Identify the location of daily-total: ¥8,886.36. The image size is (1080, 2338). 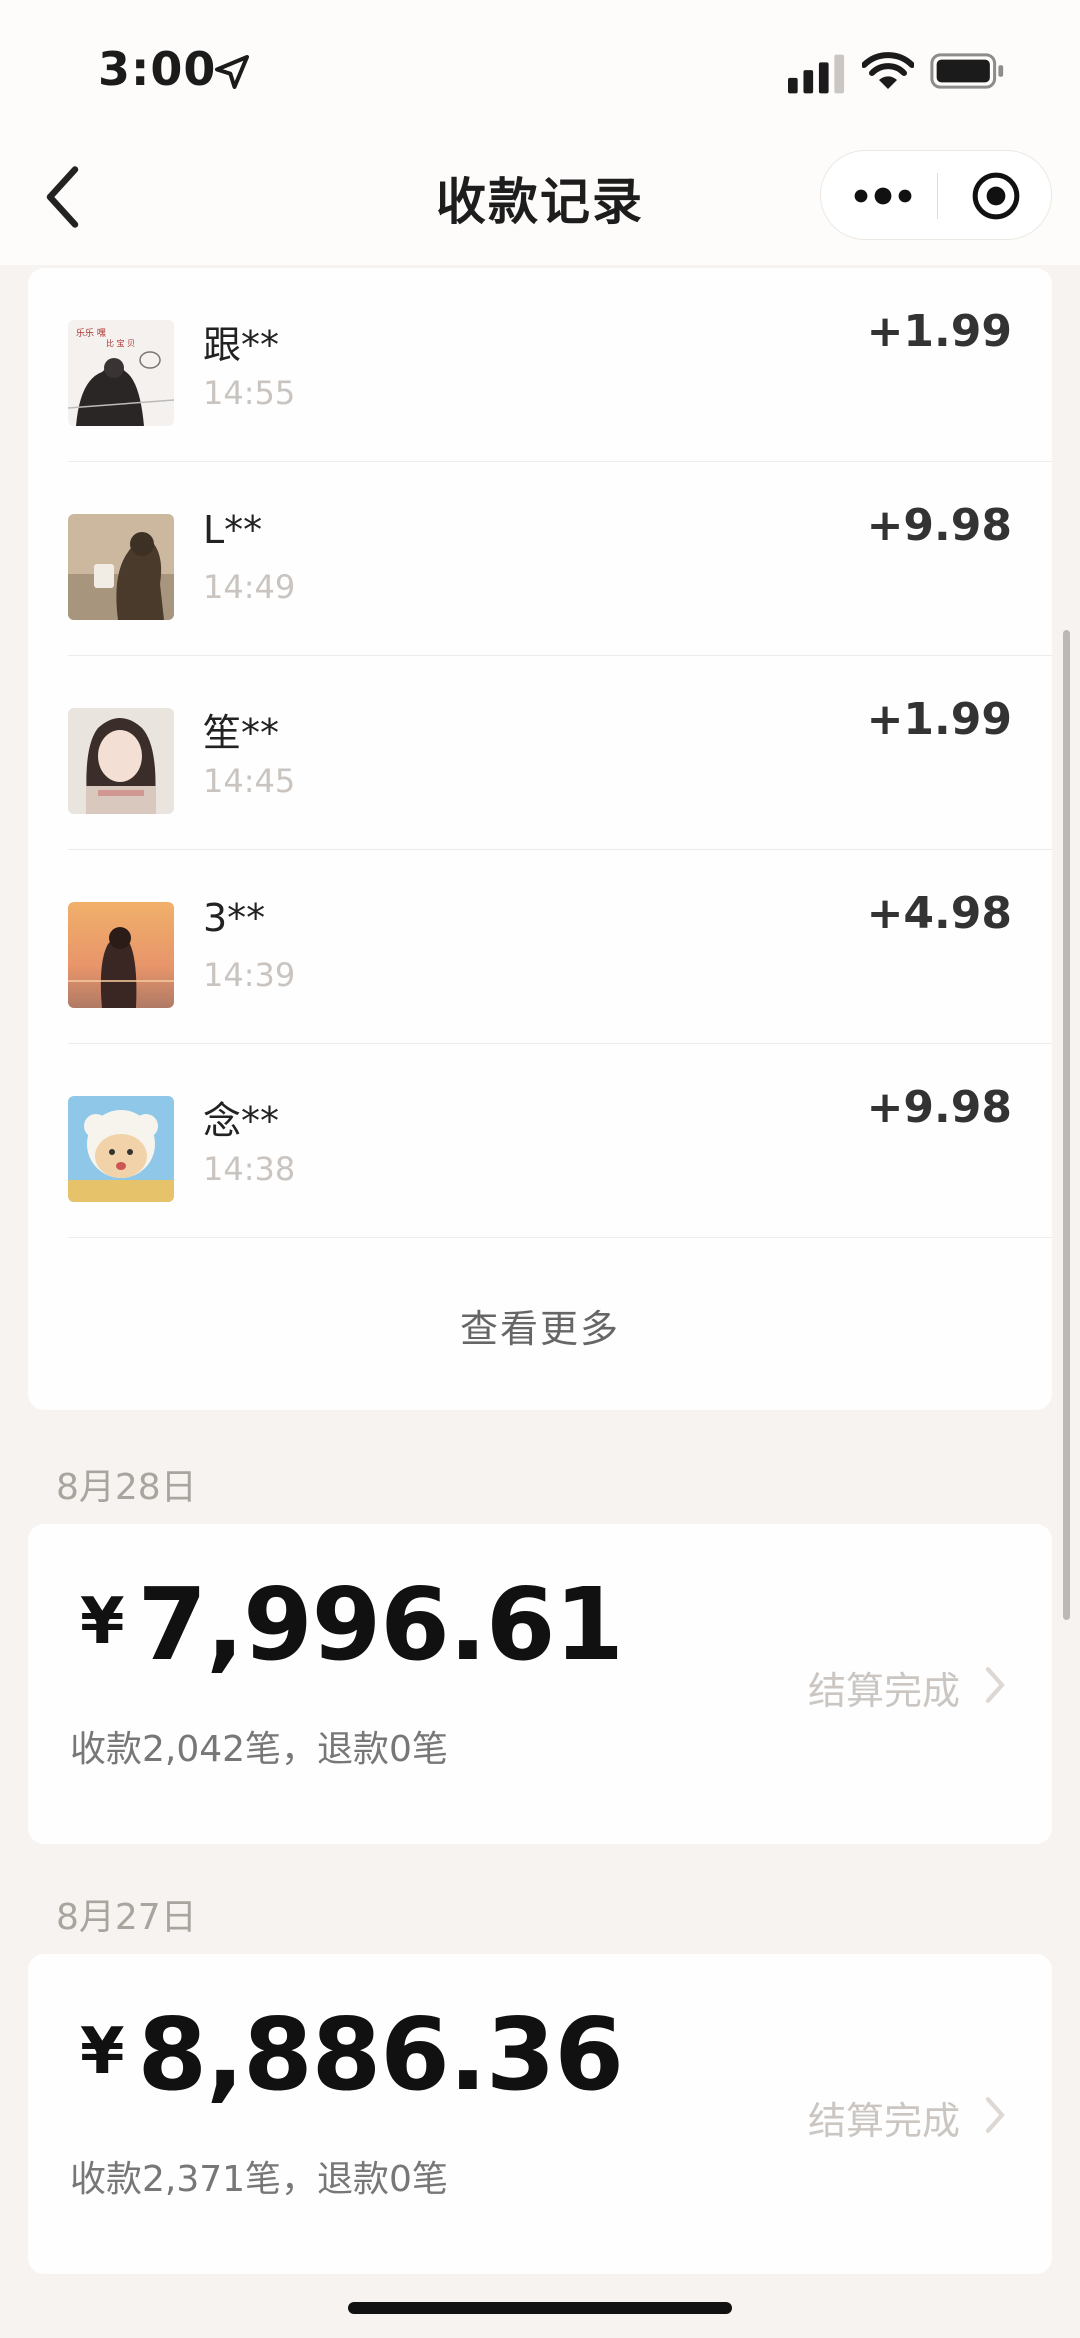
(352, 2054).